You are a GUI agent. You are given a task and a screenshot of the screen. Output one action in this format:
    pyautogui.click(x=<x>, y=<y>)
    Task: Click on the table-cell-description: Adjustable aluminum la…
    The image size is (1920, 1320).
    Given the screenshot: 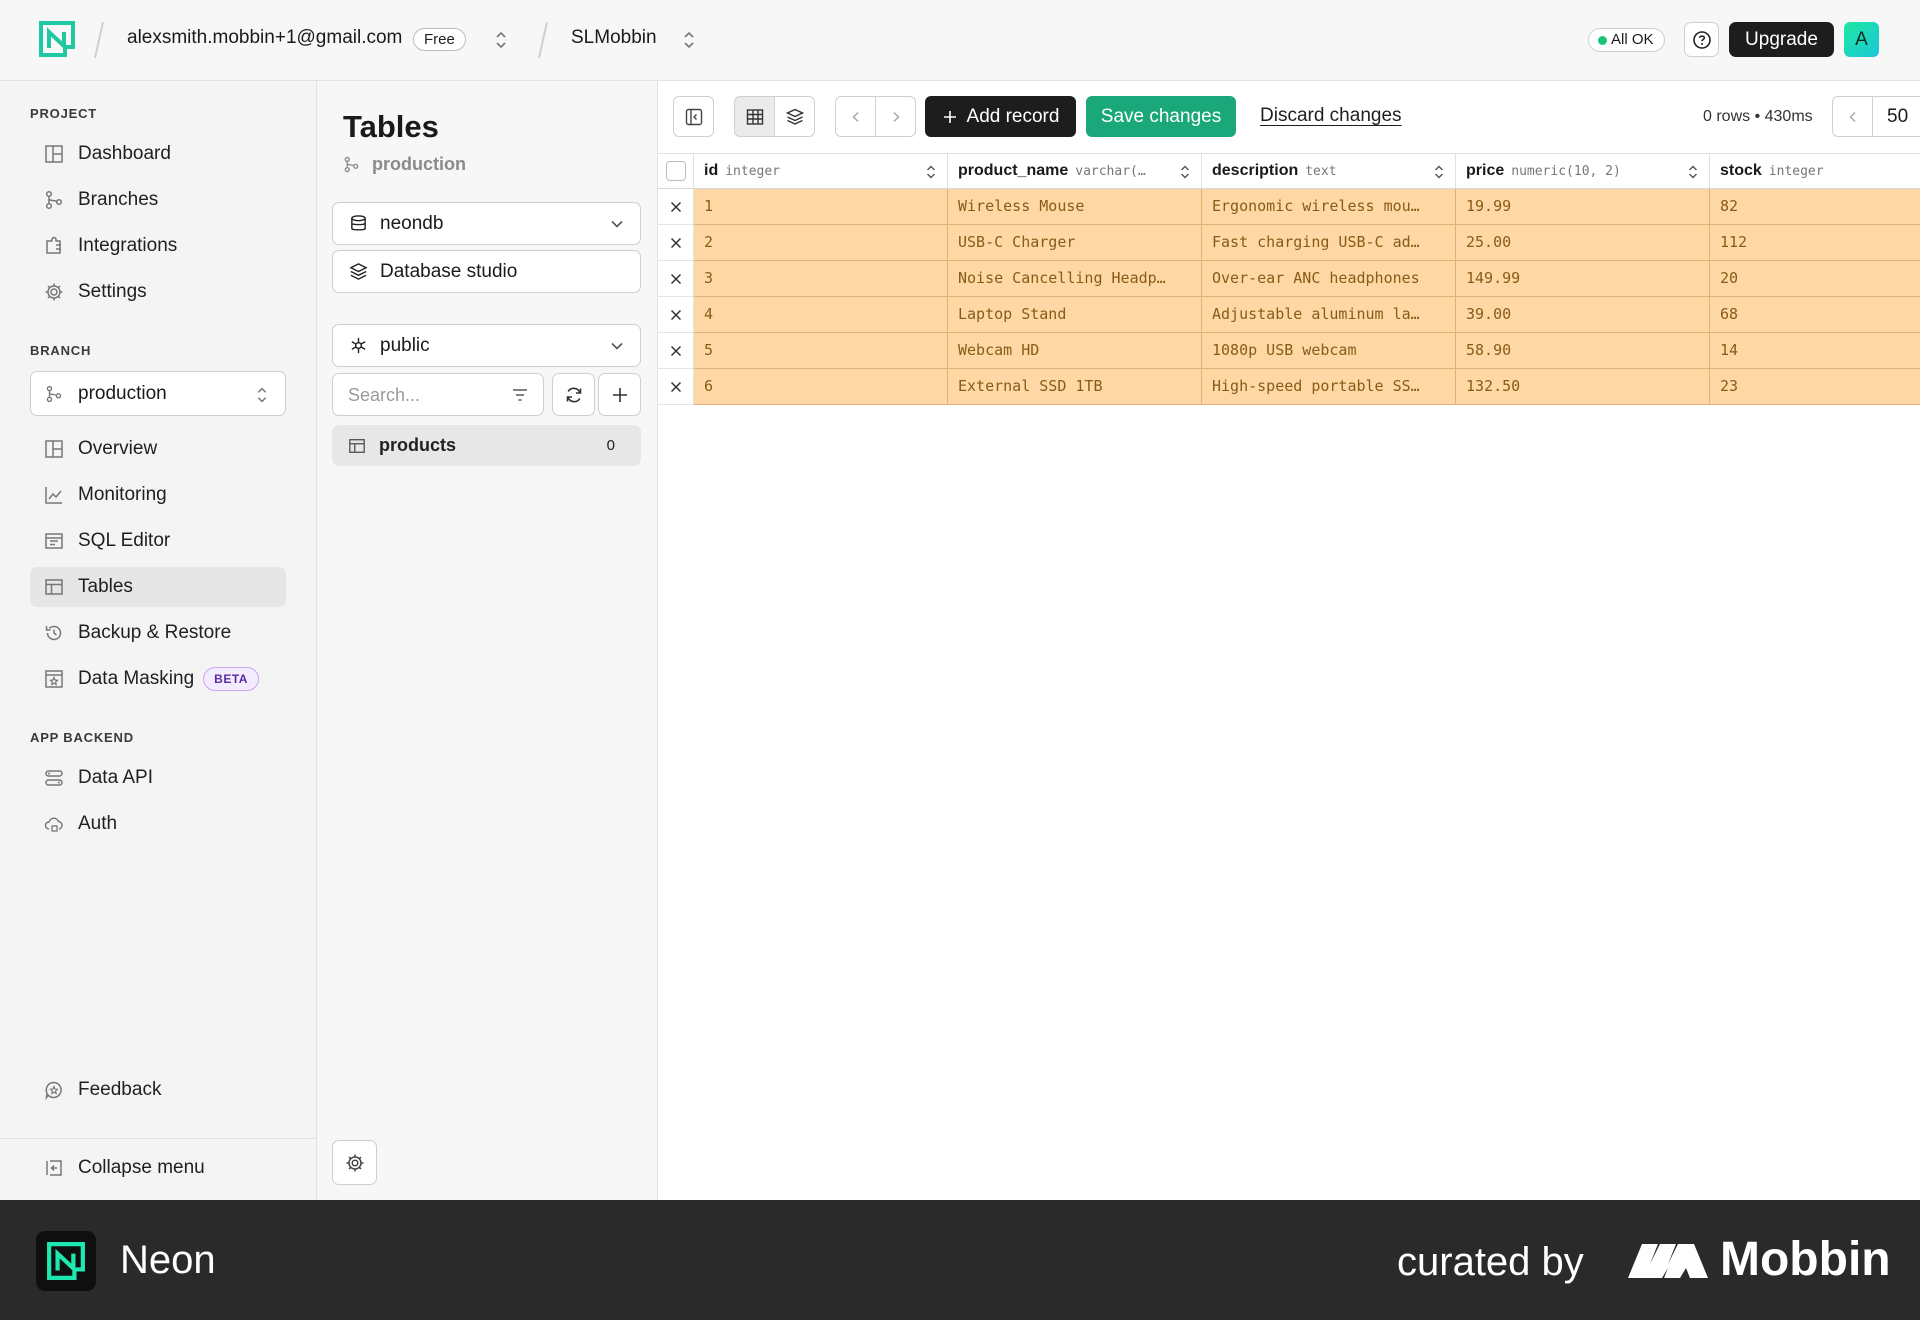 What is the action you would take?
    pyautogui.click(x=1329, y=315)
    